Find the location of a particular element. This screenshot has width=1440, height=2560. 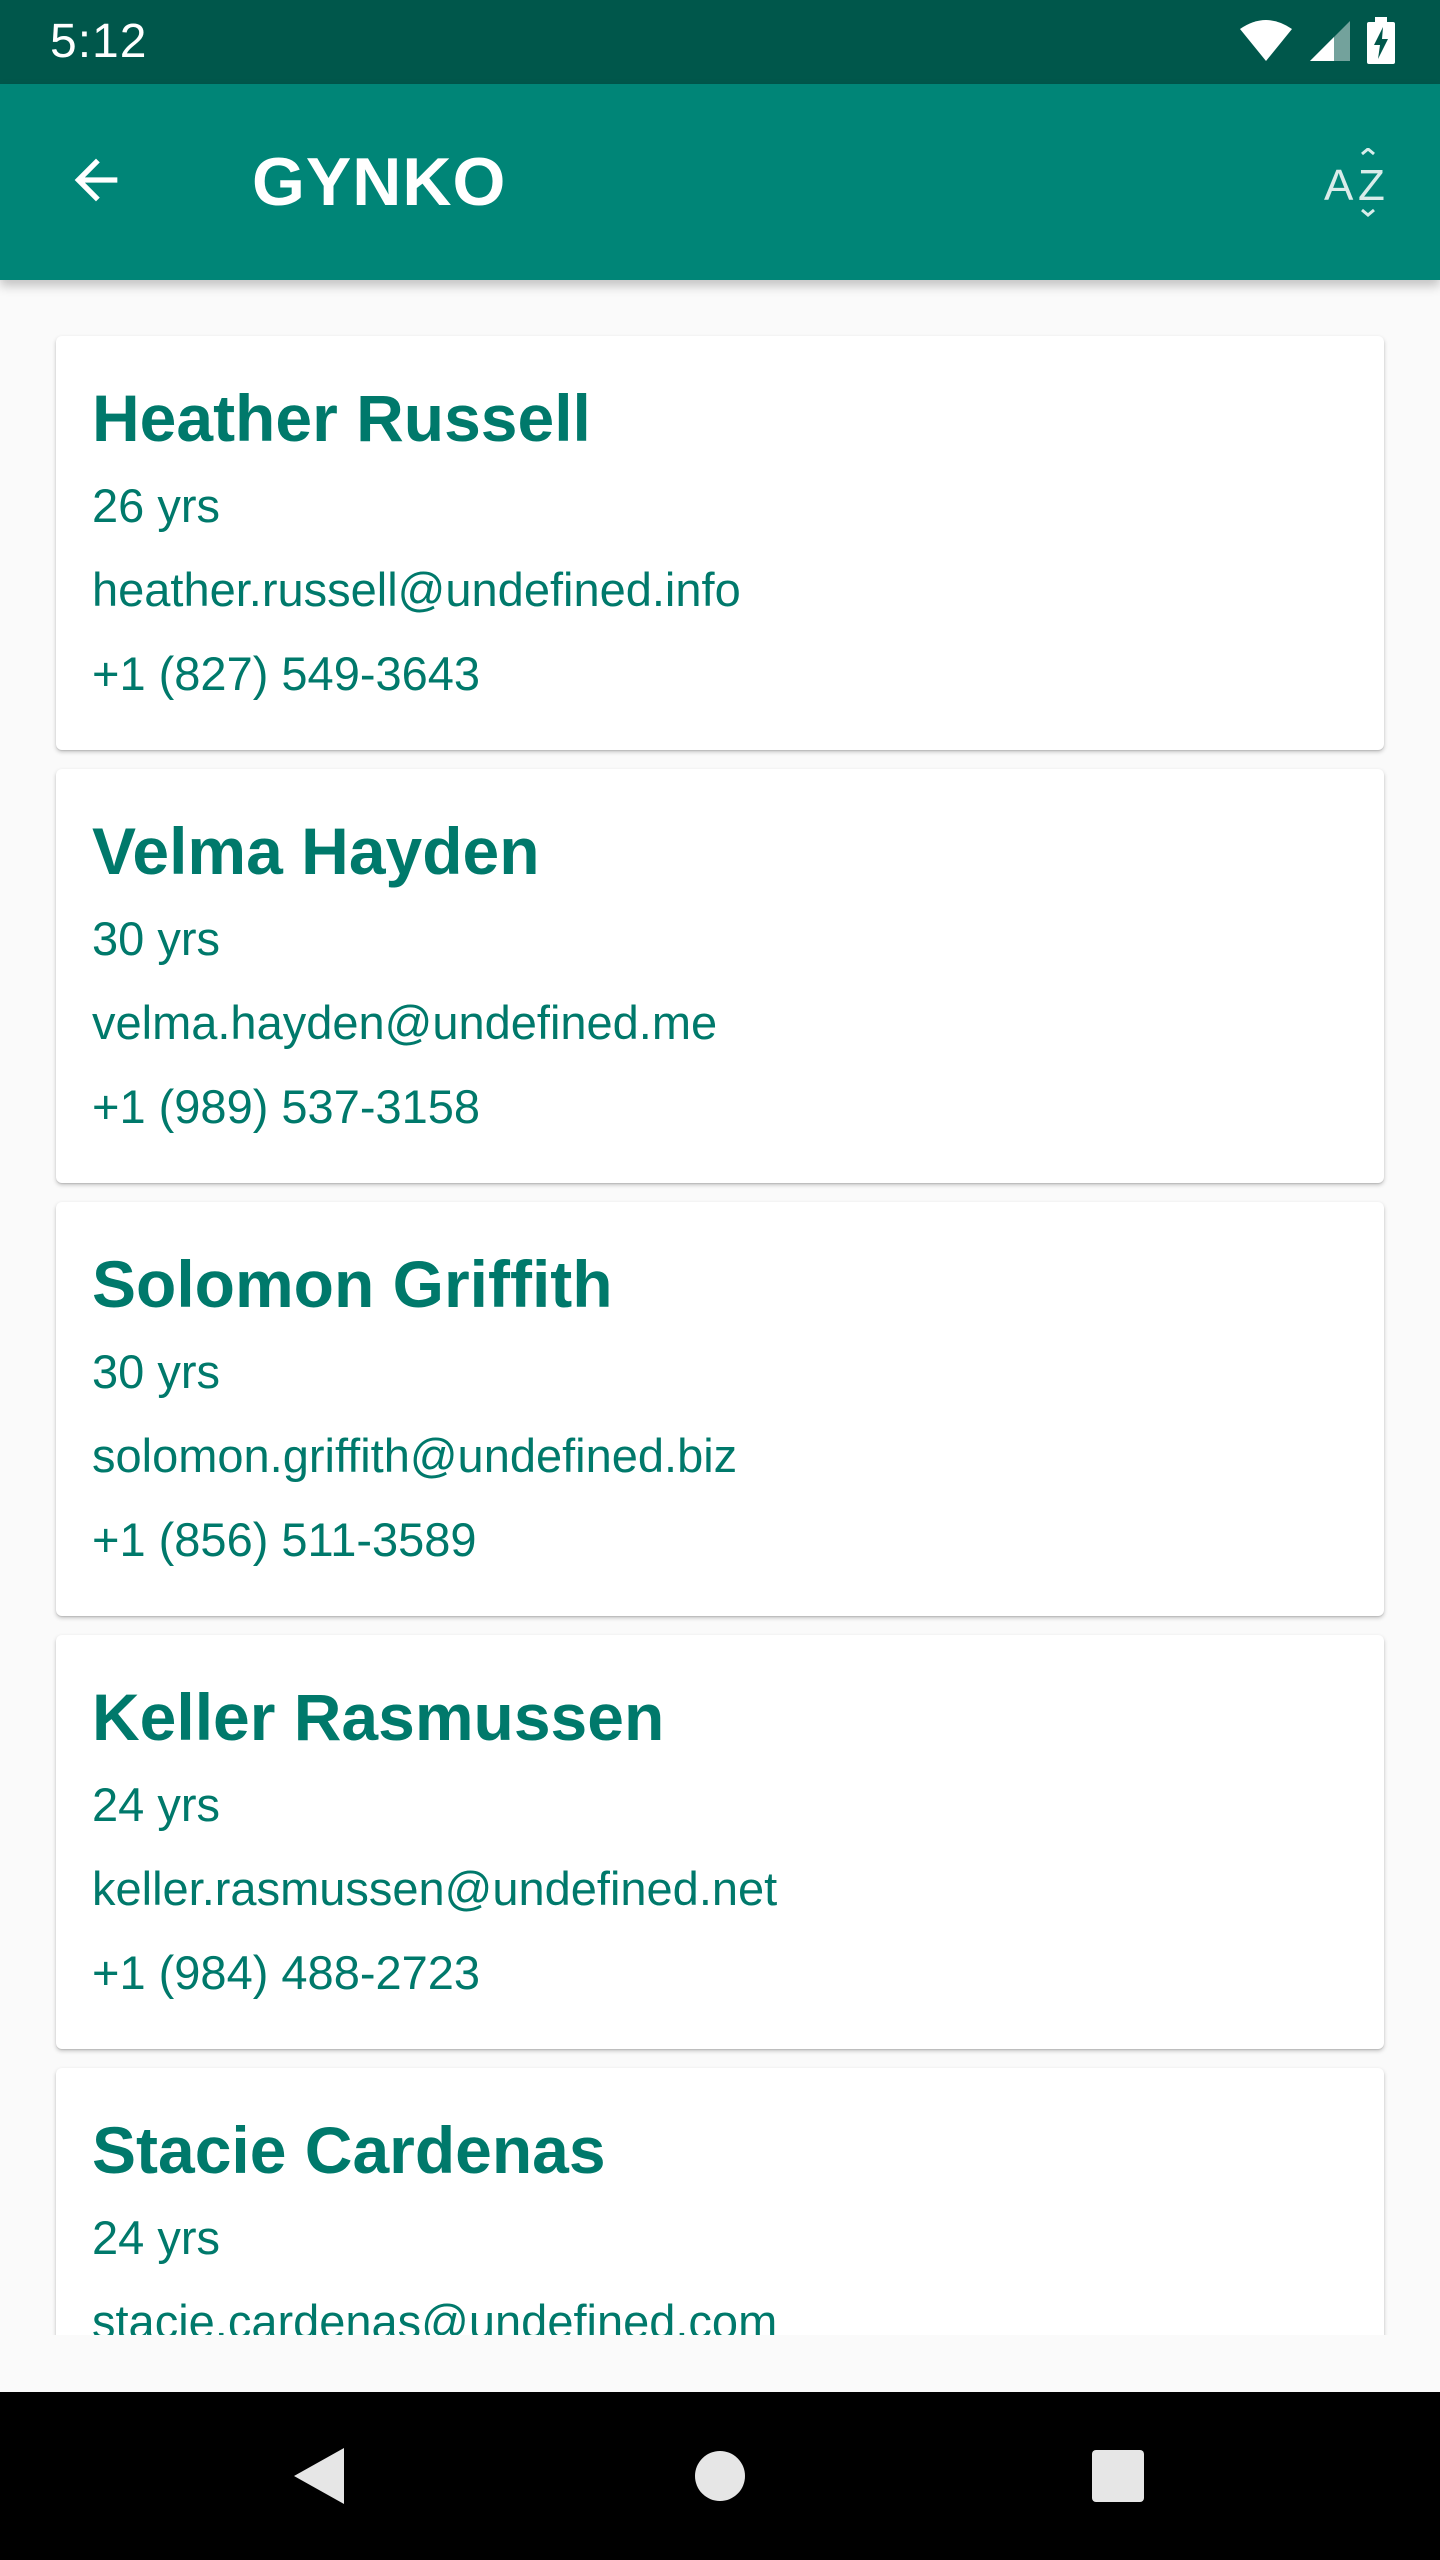

nav-back-icon is located at coordinates (318, 2478).